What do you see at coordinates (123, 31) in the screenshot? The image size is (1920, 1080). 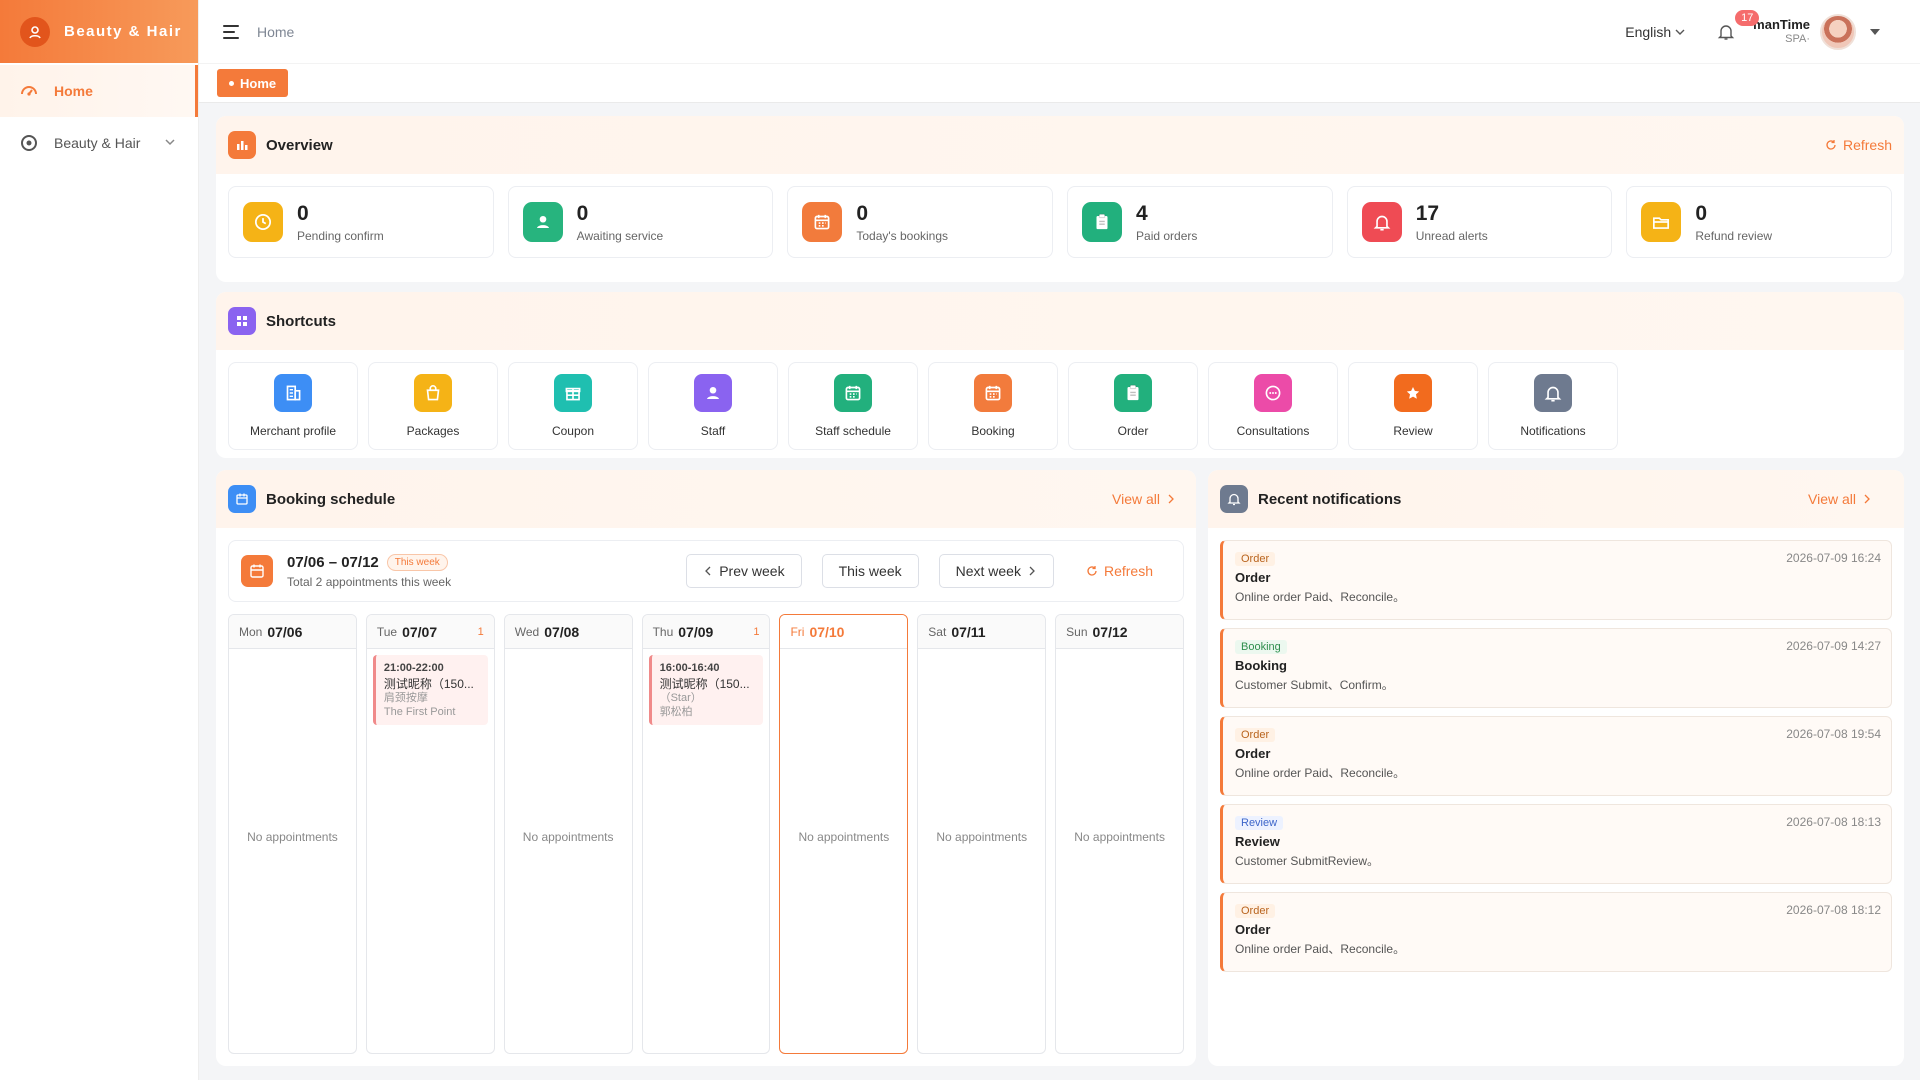 I see `brand-name: Beauty & Hair` at bounding box center [123, 31].